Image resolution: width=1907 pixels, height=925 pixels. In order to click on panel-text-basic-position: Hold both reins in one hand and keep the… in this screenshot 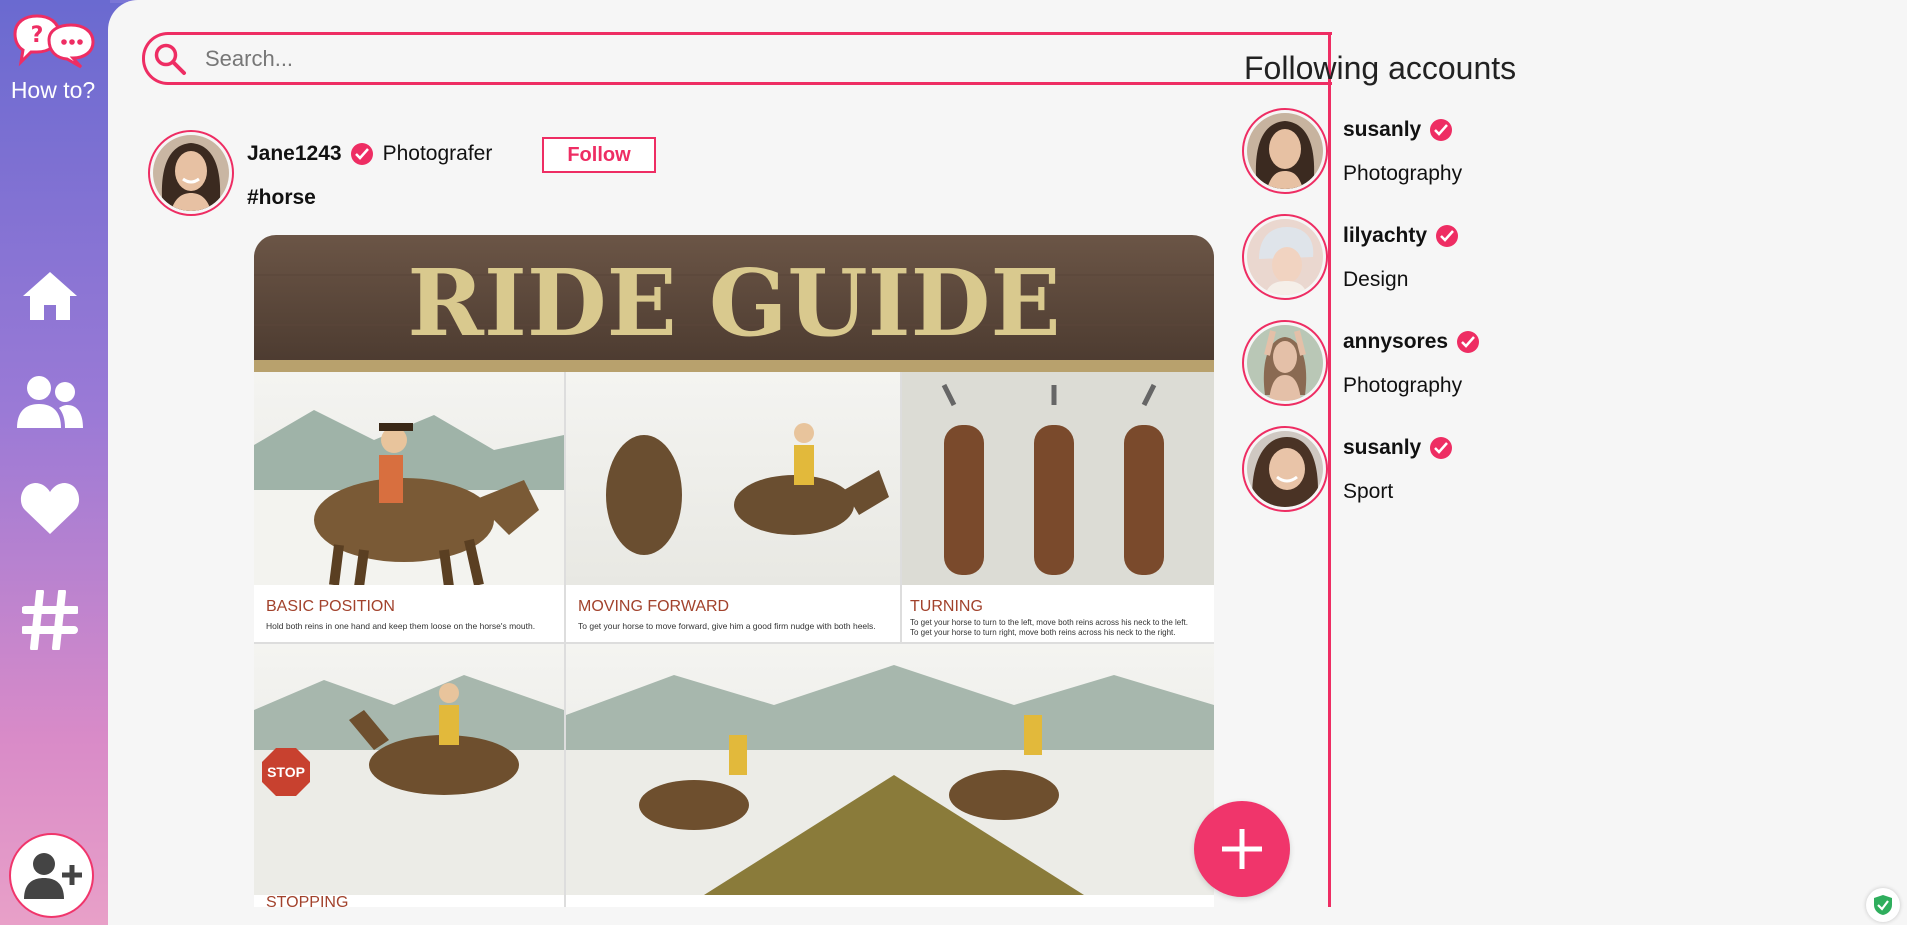, I will do `click(400, 626)`.